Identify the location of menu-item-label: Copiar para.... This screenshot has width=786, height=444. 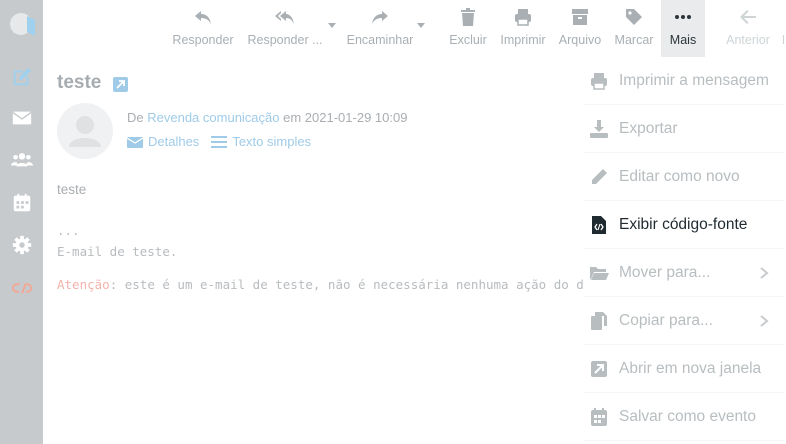
(666, 320).